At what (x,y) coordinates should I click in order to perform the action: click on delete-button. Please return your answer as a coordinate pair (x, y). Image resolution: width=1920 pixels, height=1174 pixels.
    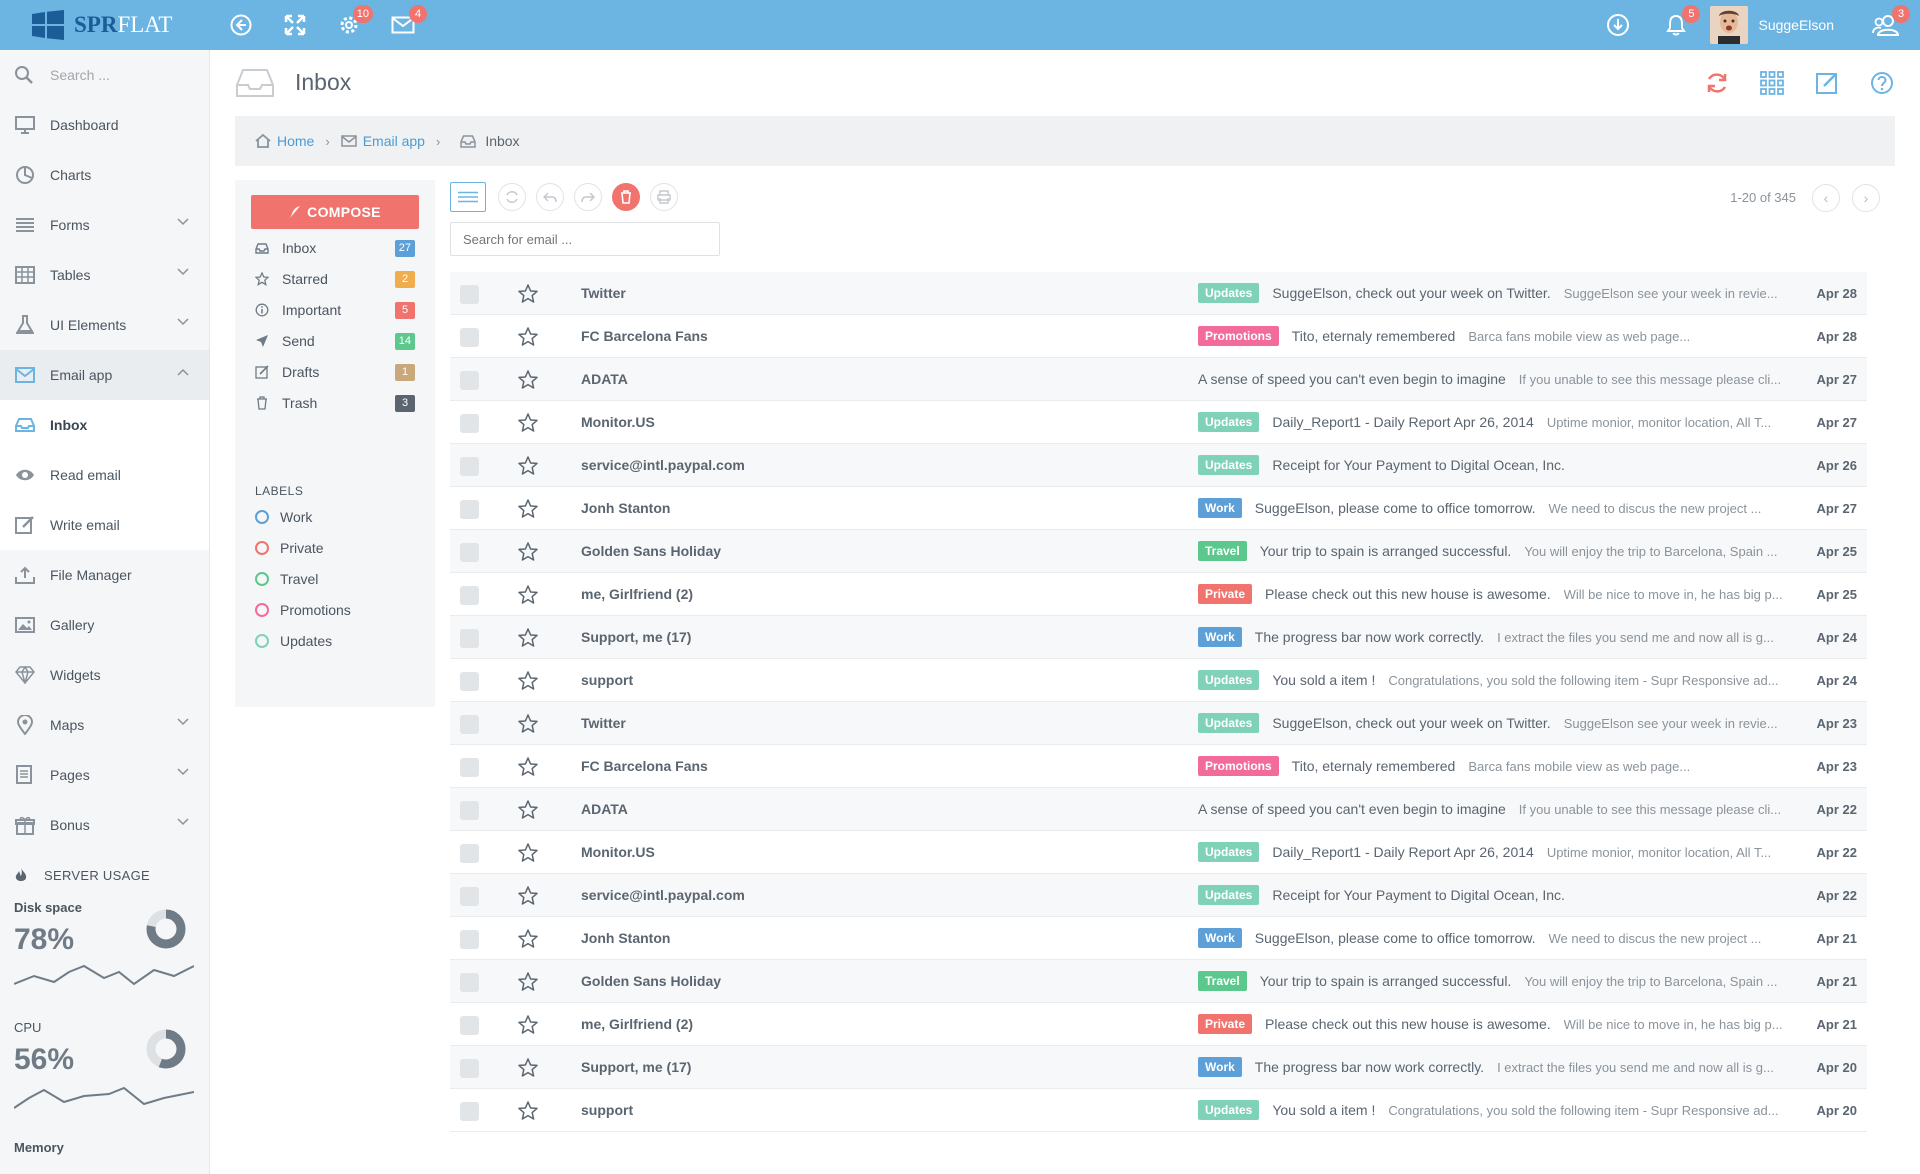
    Looking at the image, I should click on (626, 197).